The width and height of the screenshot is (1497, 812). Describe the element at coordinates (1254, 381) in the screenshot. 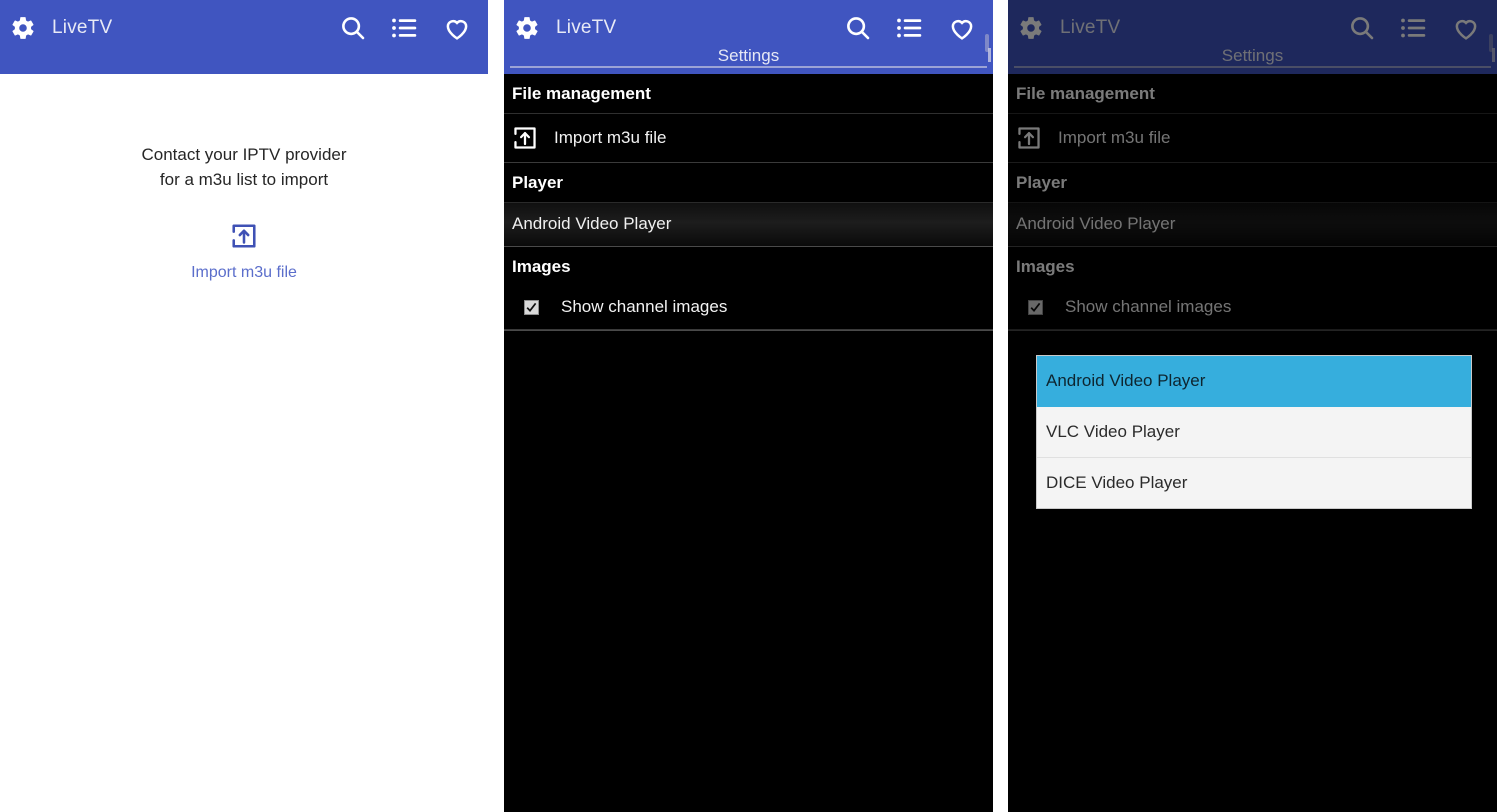

I see `dropdown-option-android-video-player: Android Video Player` at that location.